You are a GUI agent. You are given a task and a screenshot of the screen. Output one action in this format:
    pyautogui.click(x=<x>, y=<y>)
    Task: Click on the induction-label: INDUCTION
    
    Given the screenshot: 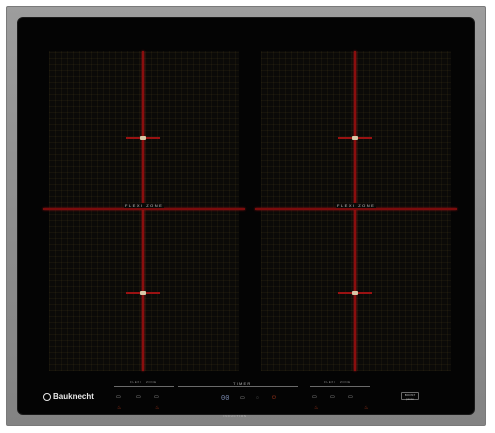 What is the action you would take?
    pyautogui.click(x=235, y=416)
    